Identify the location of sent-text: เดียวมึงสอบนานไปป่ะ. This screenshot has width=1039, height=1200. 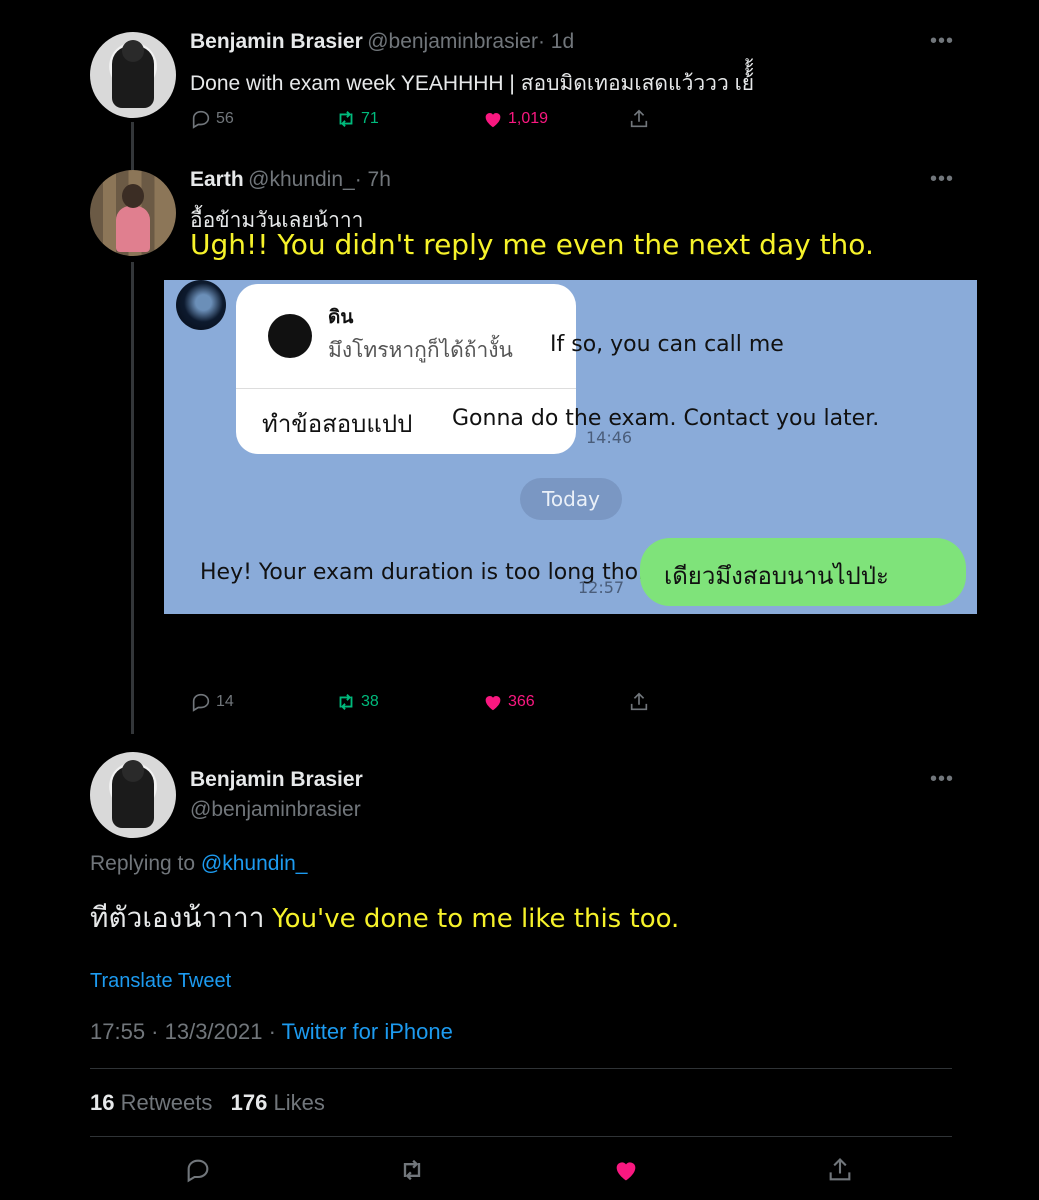
(776, 576).